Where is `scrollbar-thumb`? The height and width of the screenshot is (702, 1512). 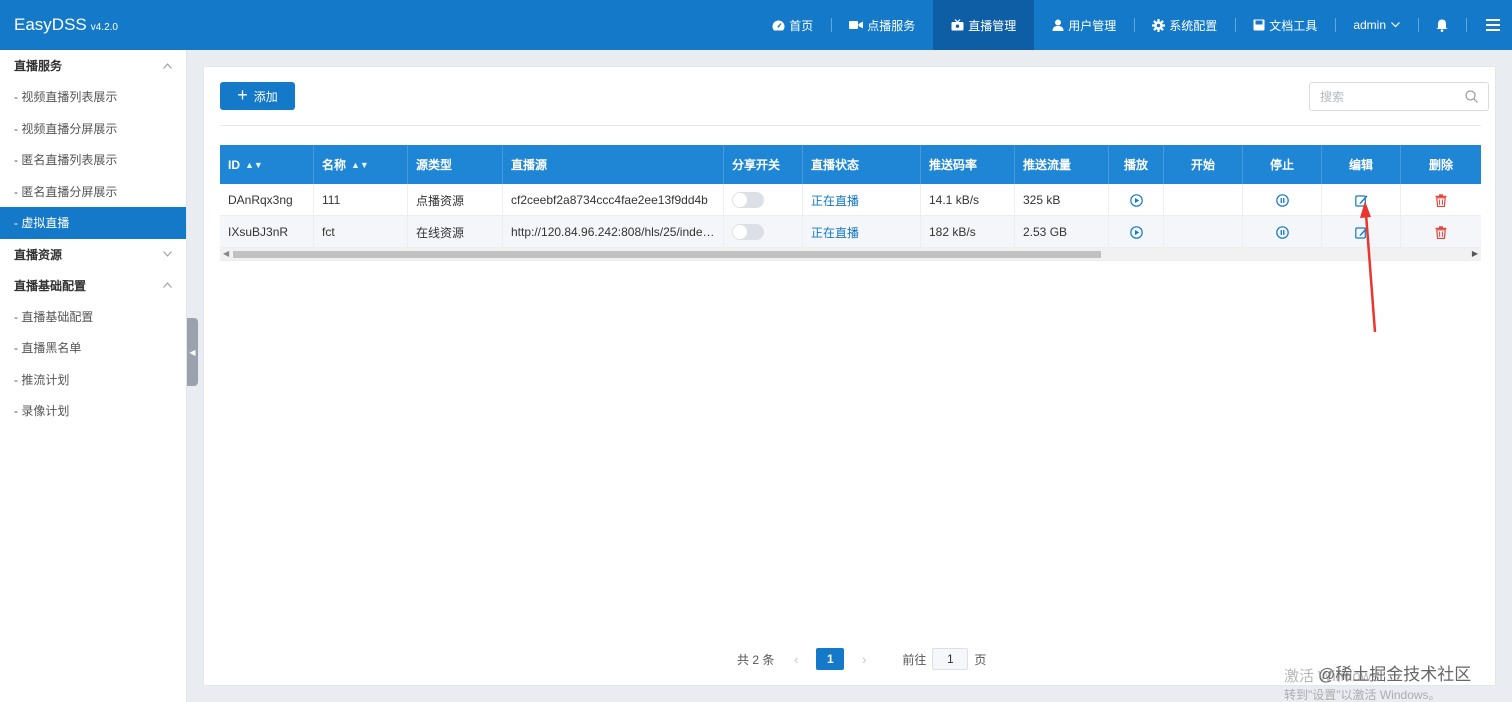
scrollbar-thumb is located at coordinates (667, 254).